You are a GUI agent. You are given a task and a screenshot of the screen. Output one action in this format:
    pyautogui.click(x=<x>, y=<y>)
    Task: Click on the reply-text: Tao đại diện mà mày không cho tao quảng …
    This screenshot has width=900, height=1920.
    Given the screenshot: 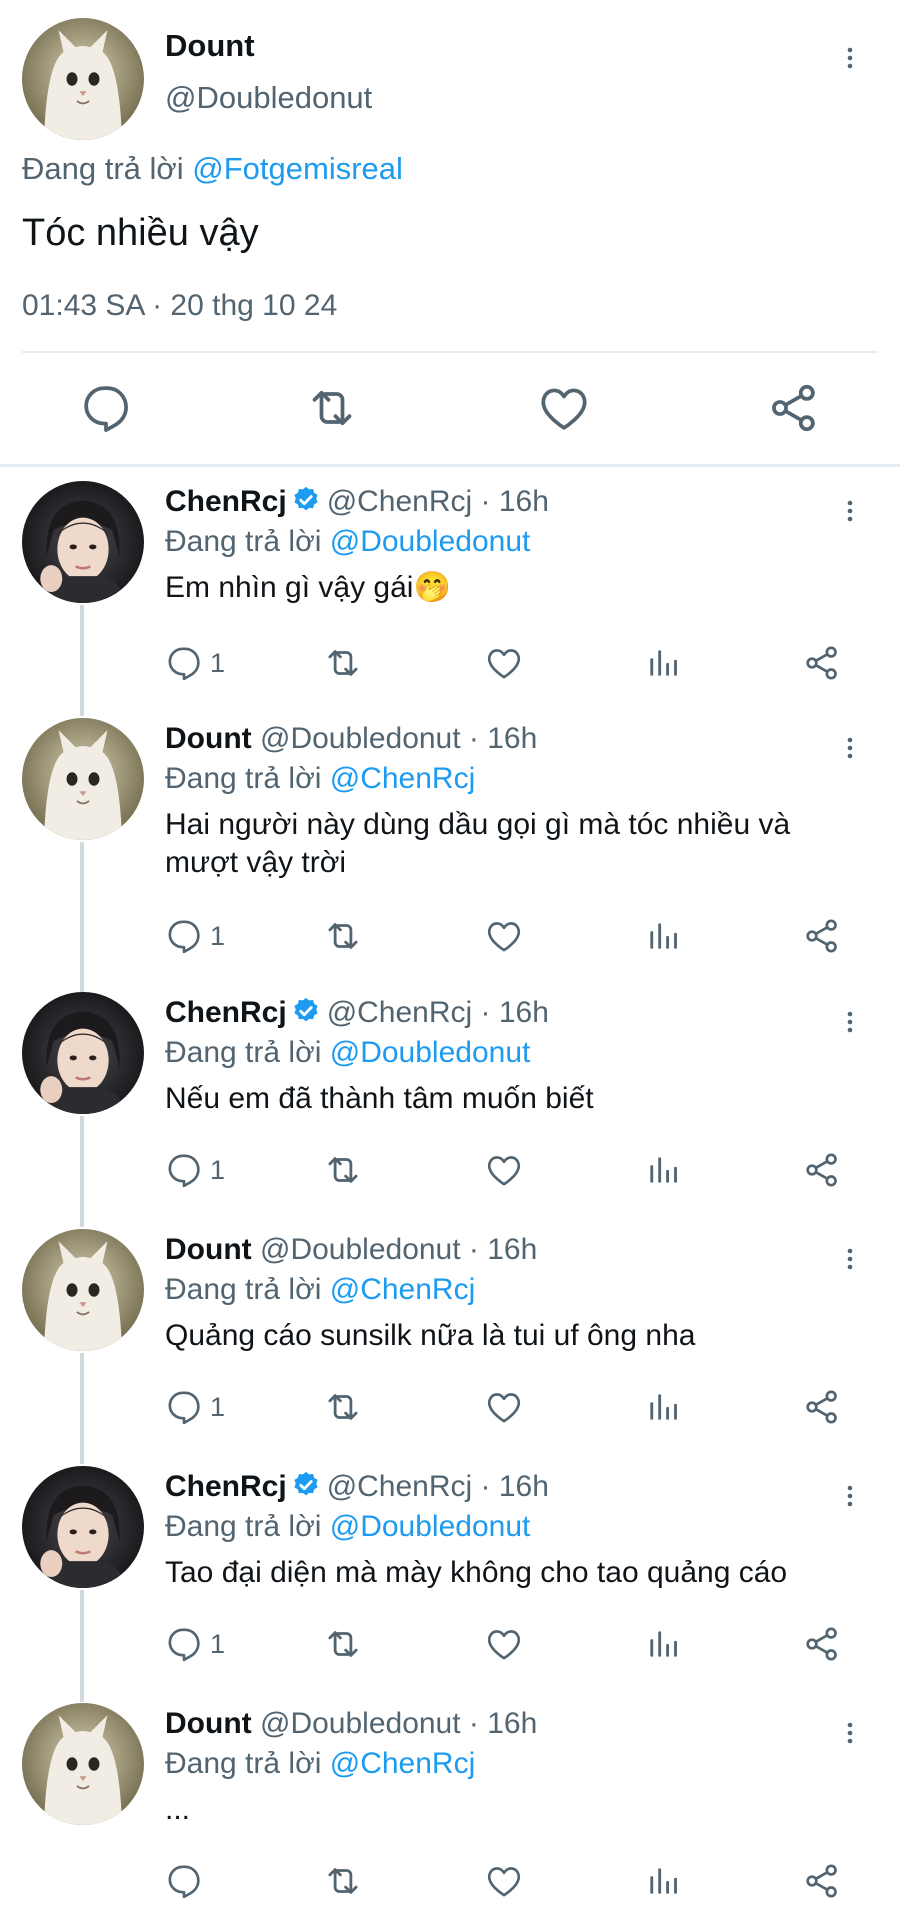 What is the action you would take?
    pyautogui.click(x=476, y=1572)
    